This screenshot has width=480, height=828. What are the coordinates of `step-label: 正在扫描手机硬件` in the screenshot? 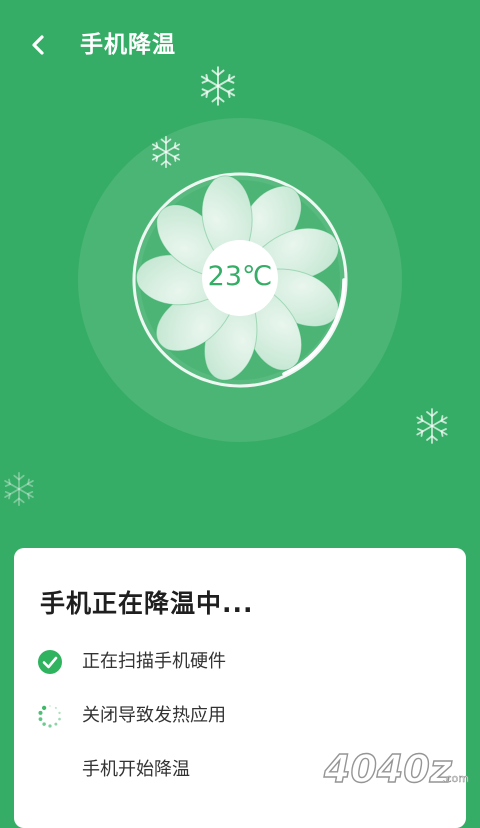 It's located at (154, 661).